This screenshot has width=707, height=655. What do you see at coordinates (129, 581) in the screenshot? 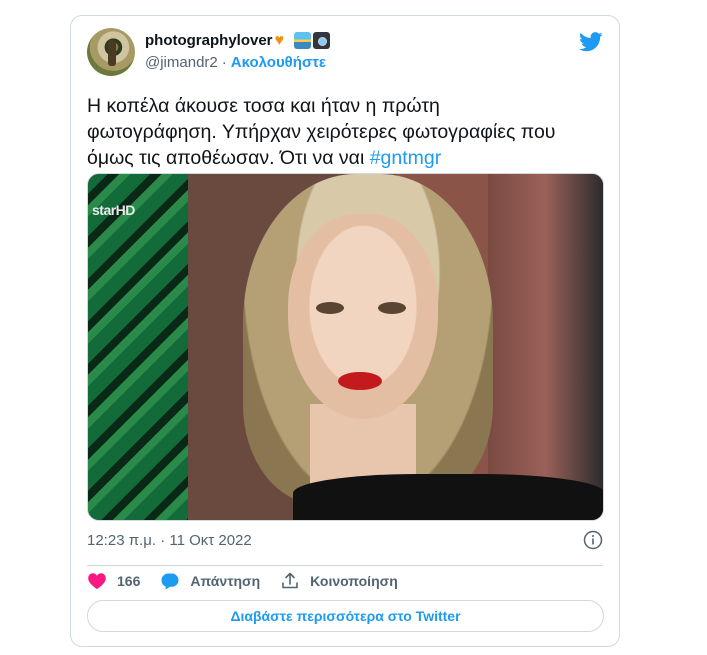
I see `like-count: 166` at bounding box center [129, 581].